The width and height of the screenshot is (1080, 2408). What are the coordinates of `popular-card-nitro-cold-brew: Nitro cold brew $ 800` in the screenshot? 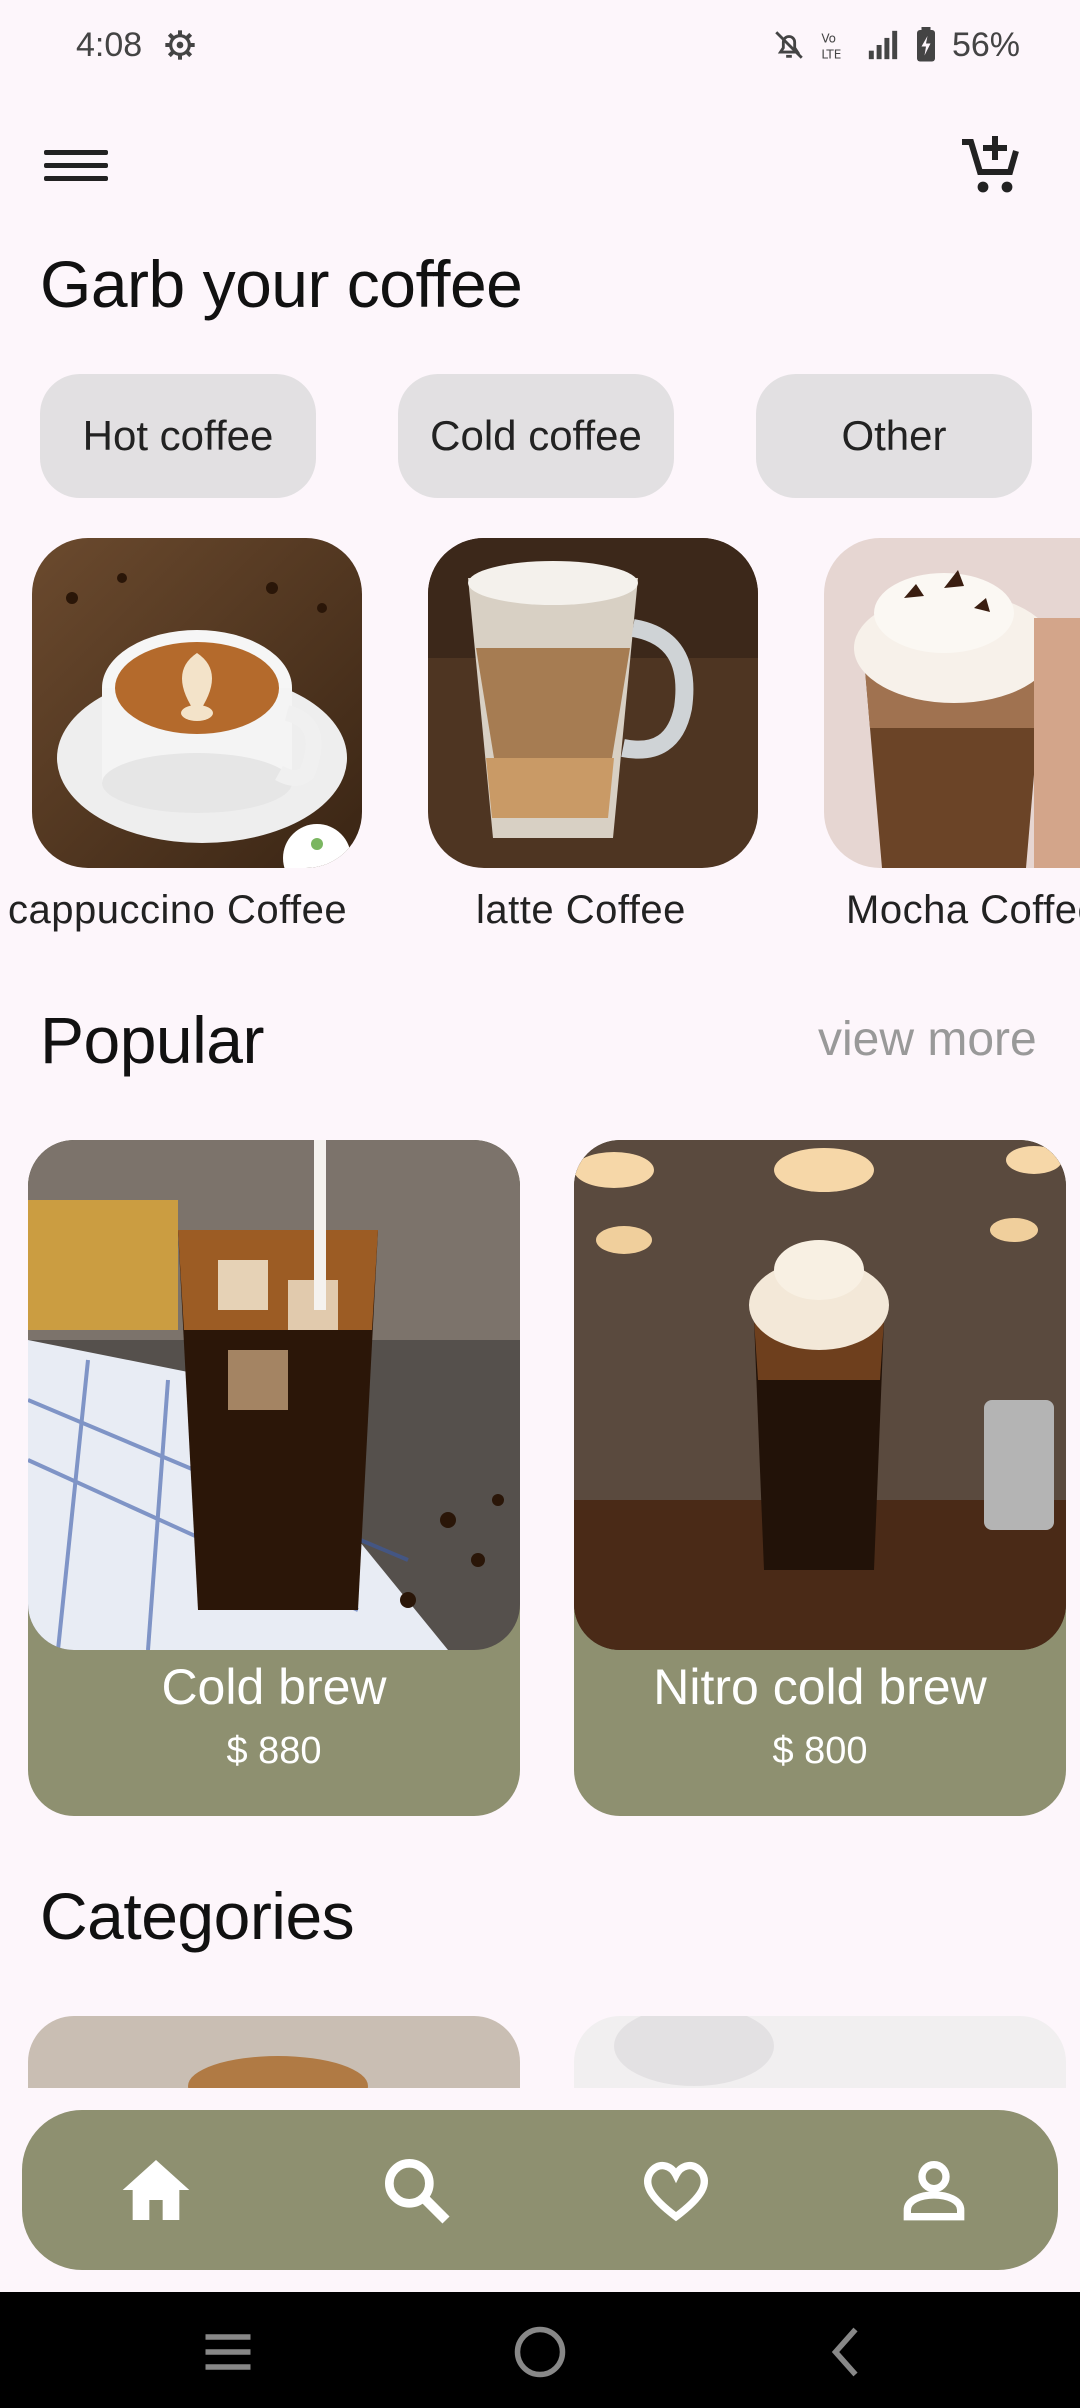 It's located at (820, 1478).